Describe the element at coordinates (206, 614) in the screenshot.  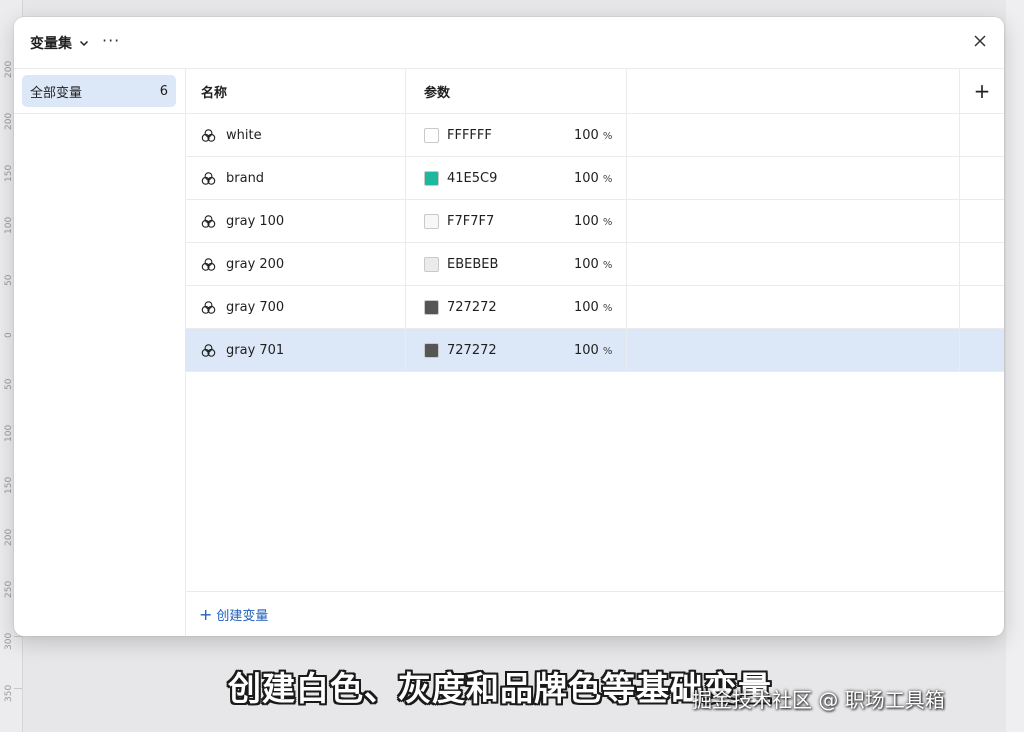
I see `plus-icon: +` at that location.